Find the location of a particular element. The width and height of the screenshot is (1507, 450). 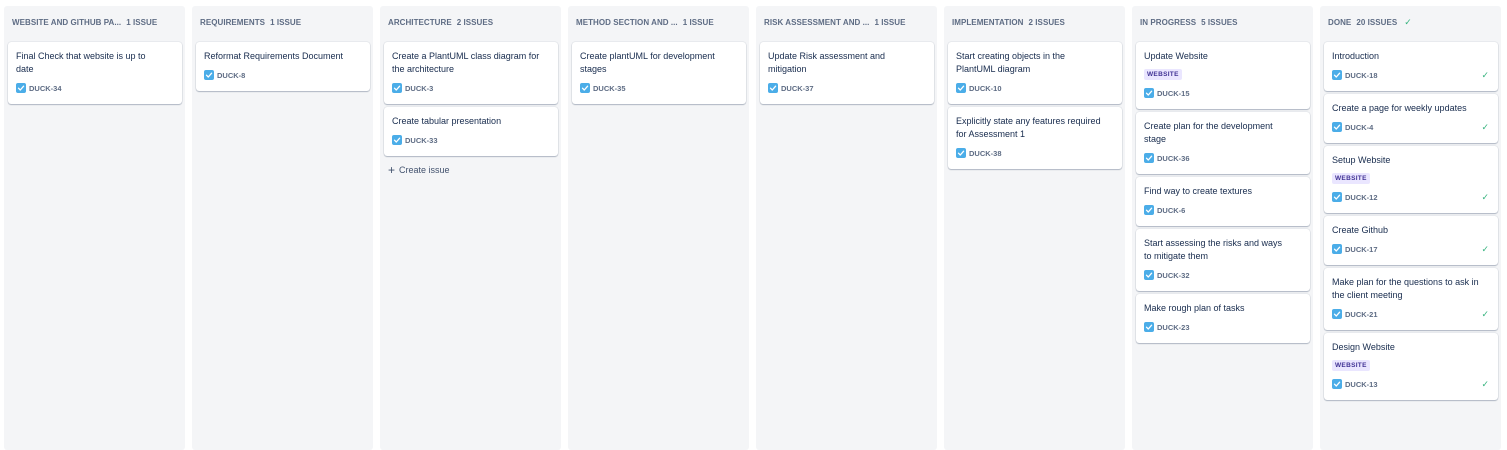

column-header: METHOD SECTION AND ... 1 ISSUE is located at coordinates (658, 22).